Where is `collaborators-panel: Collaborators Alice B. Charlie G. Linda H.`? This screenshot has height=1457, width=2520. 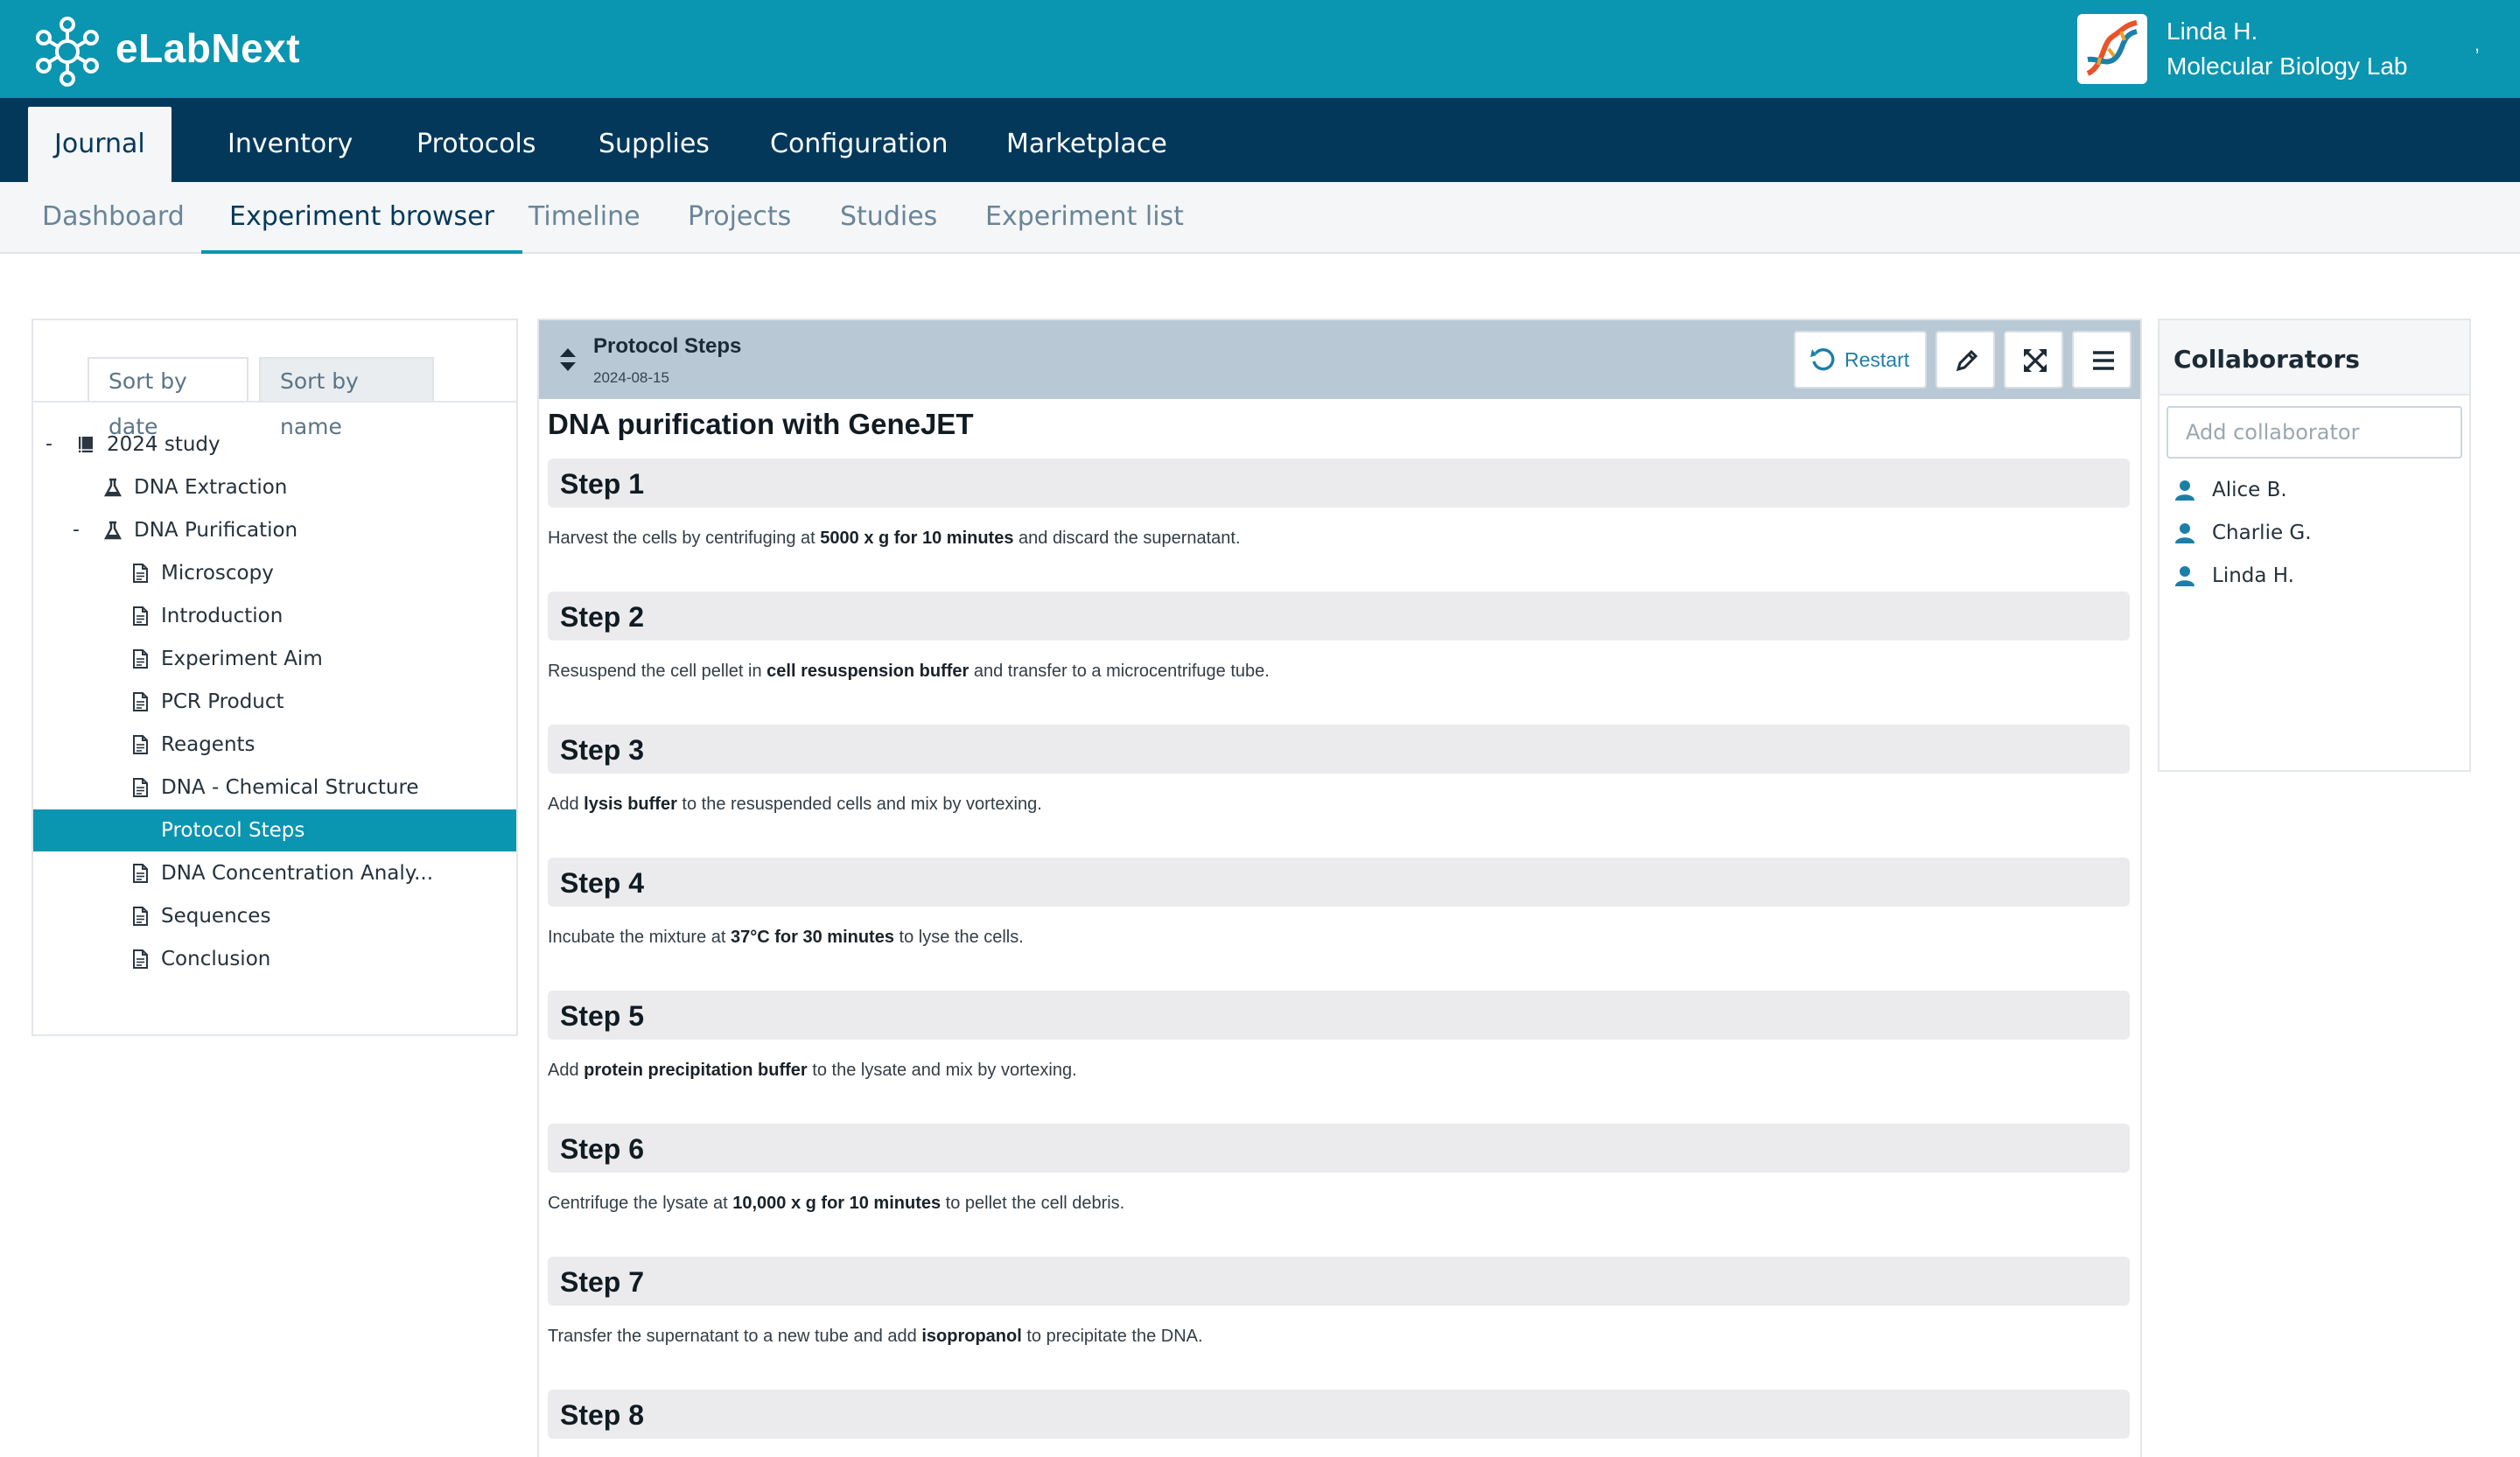 collaborators-panel: Collaborators Alice B. Charlie G. Linda H. is located at coordinates (2314, 545).